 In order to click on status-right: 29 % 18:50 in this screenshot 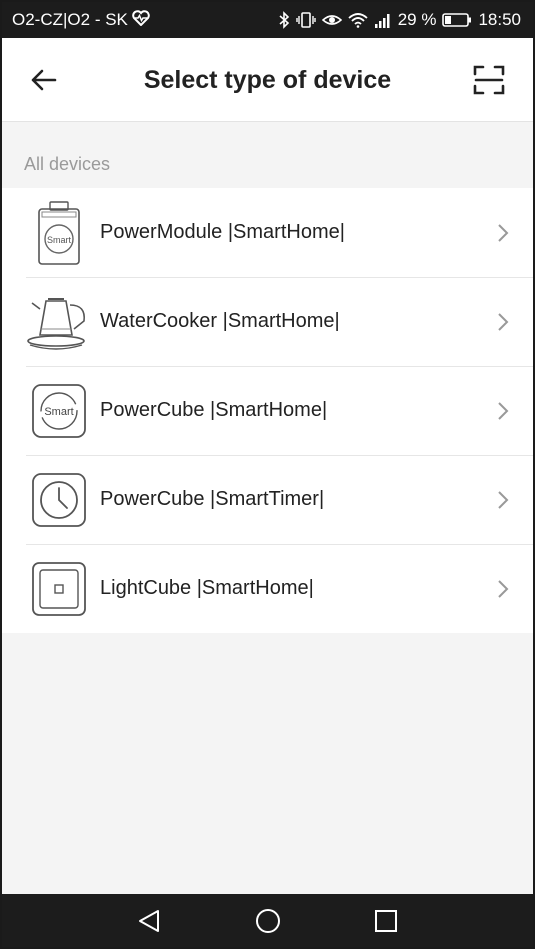, I will do `click(399, 20)`.